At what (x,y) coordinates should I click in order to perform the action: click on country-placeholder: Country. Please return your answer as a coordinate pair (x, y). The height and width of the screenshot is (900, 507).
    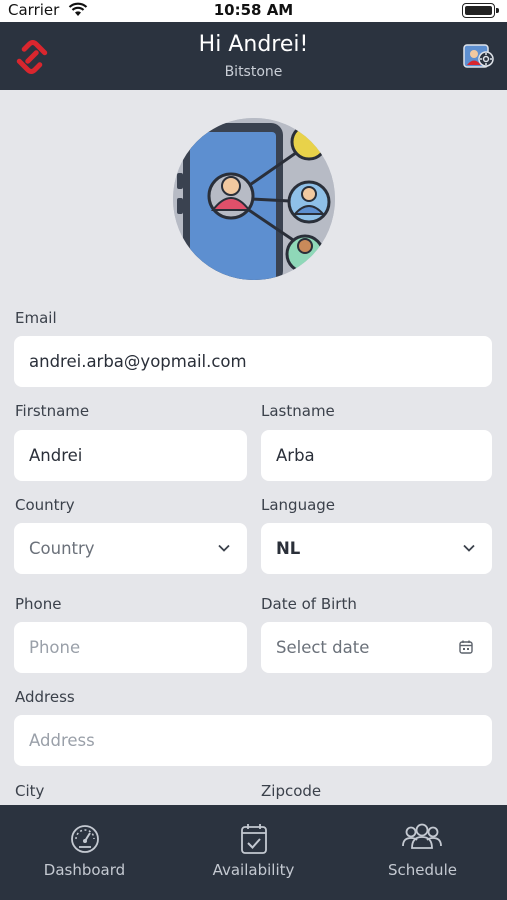
    Looking at the image, I should click on (62, 548).